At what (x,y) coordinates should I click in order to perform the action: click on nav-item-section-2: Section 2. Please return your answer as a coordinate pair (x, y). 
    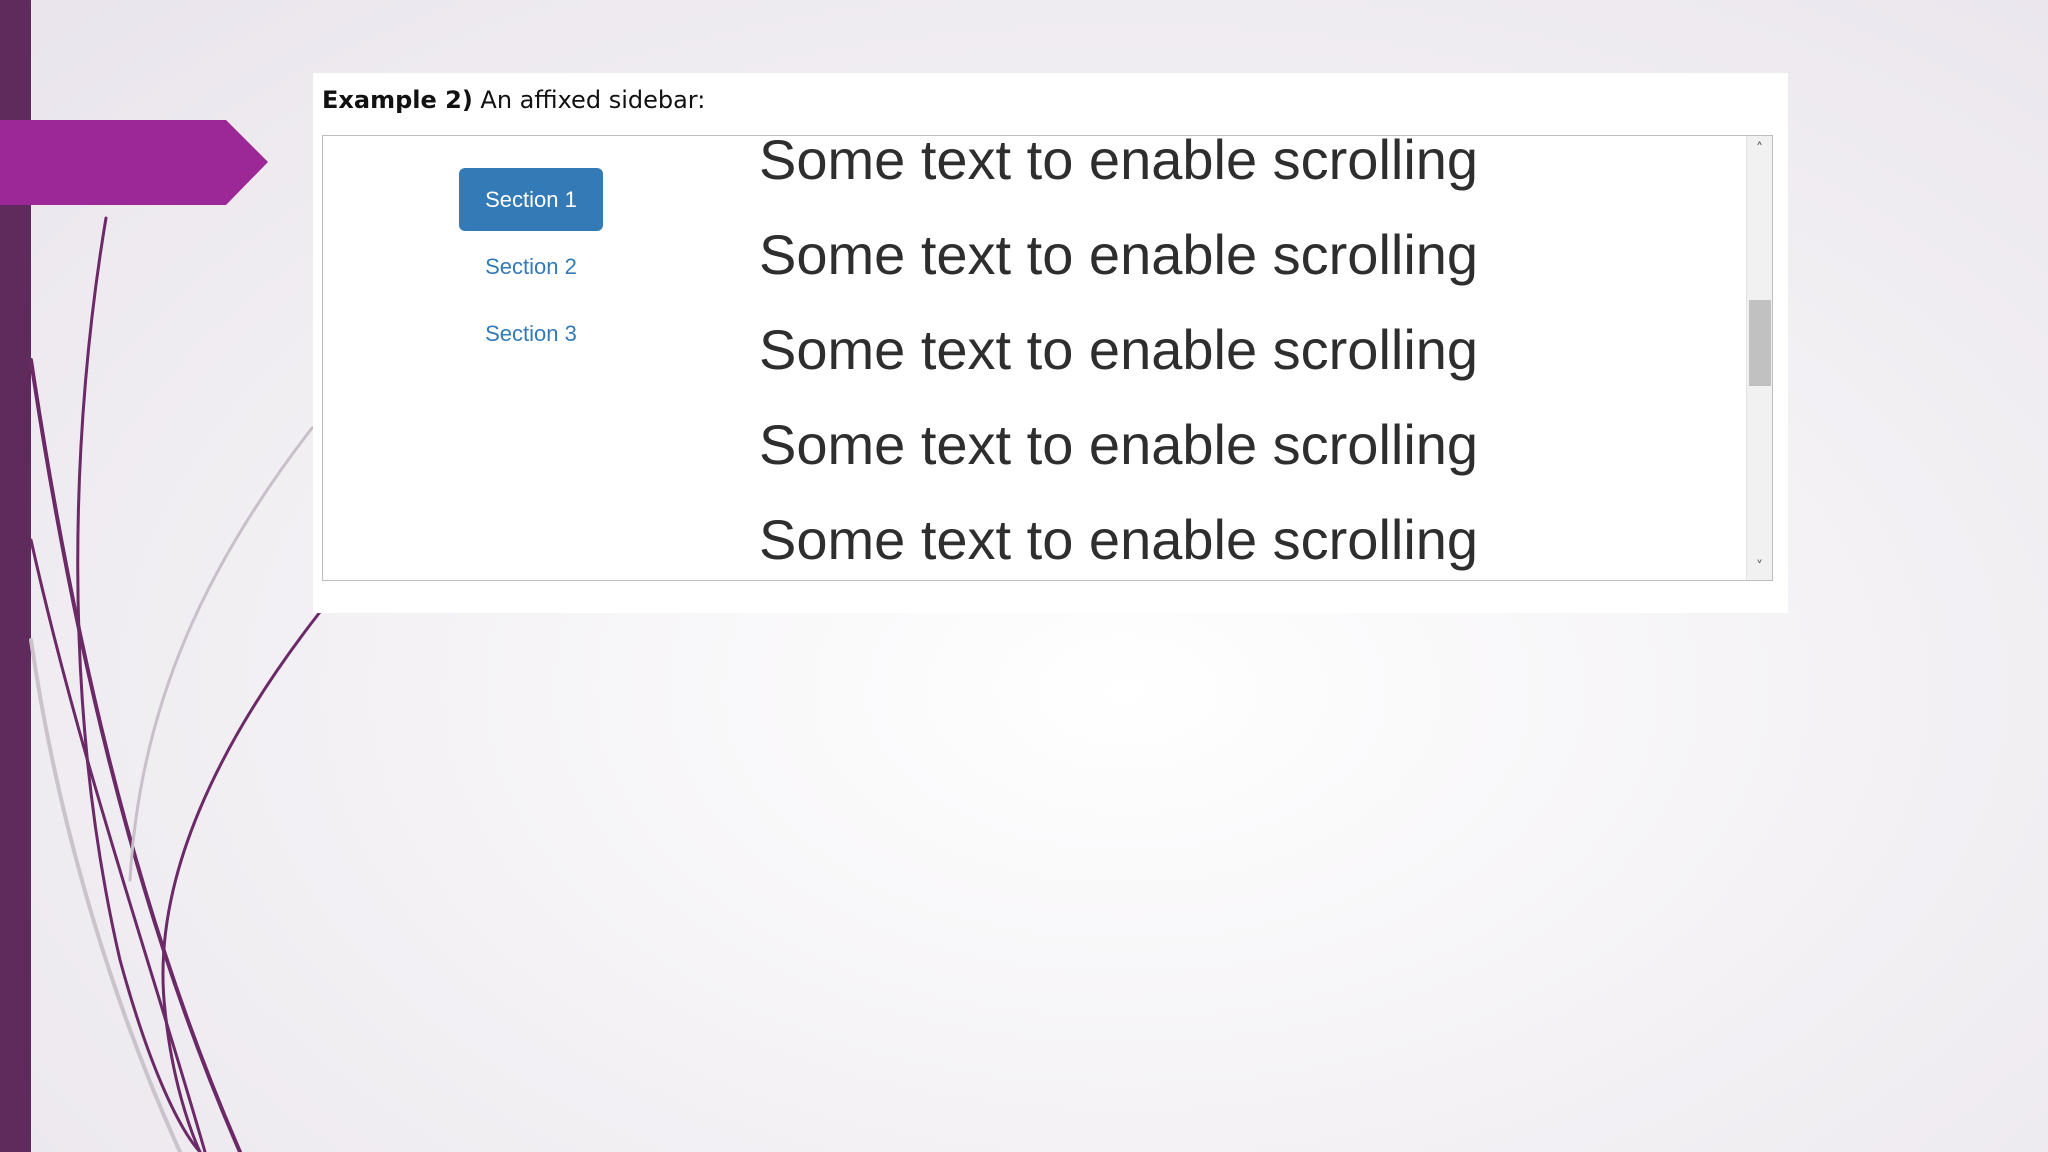
    Looking at the image, I should click on (531, 266).